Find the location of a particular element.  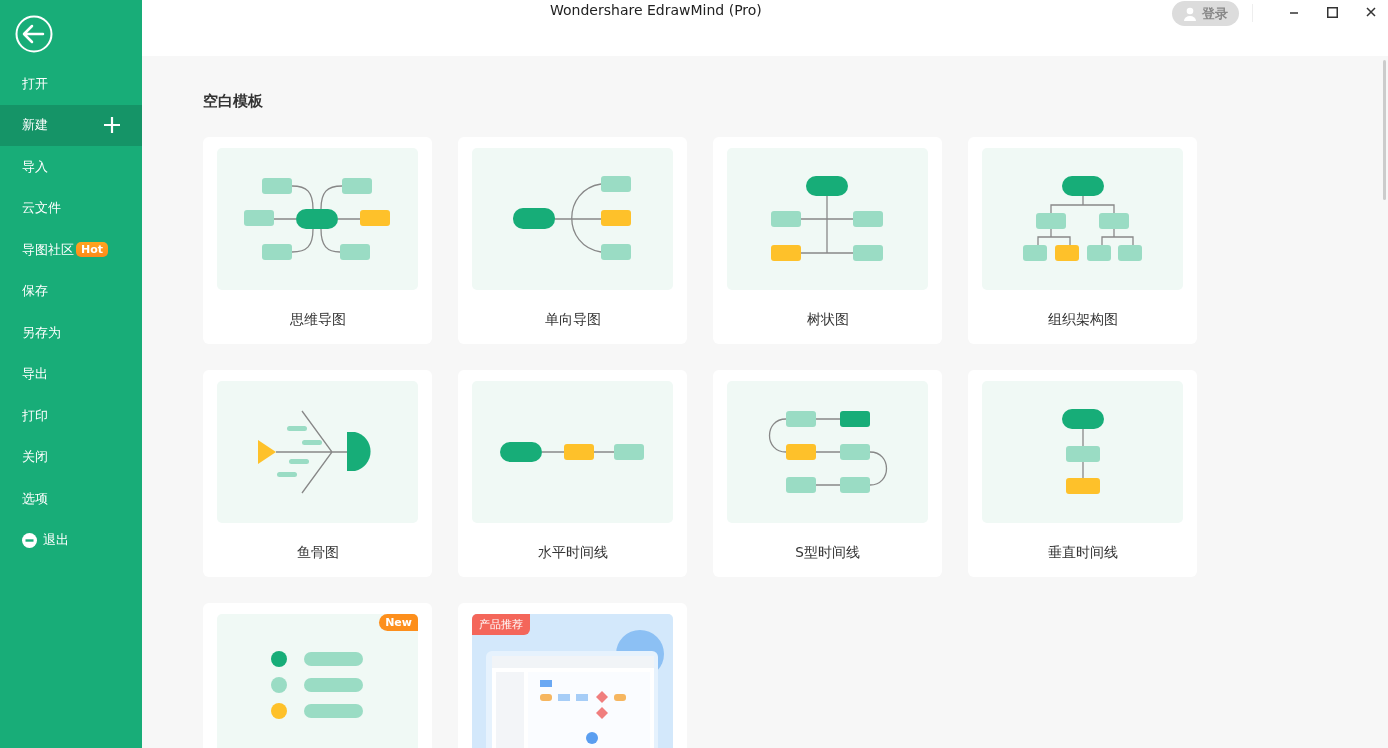

item-label: 云文件 is located at coordinates (41, 208).